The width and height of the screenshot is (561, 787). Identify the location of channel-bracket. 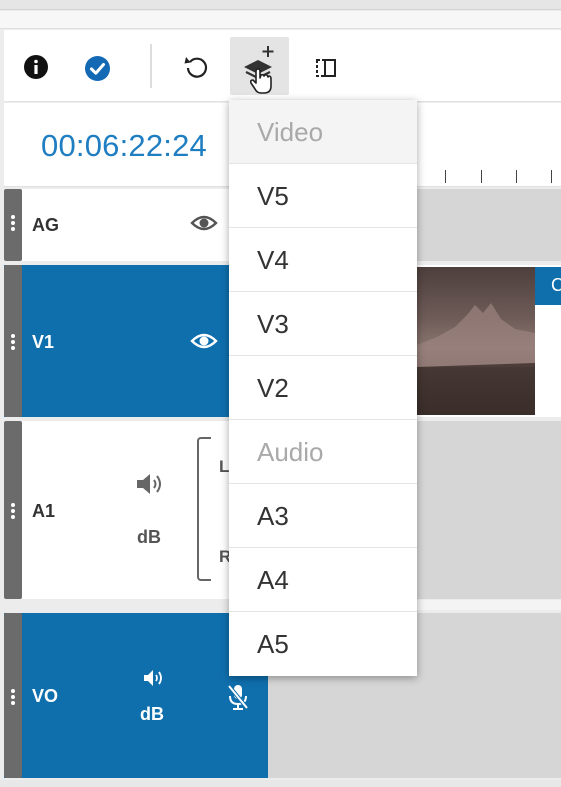
(204, 509).